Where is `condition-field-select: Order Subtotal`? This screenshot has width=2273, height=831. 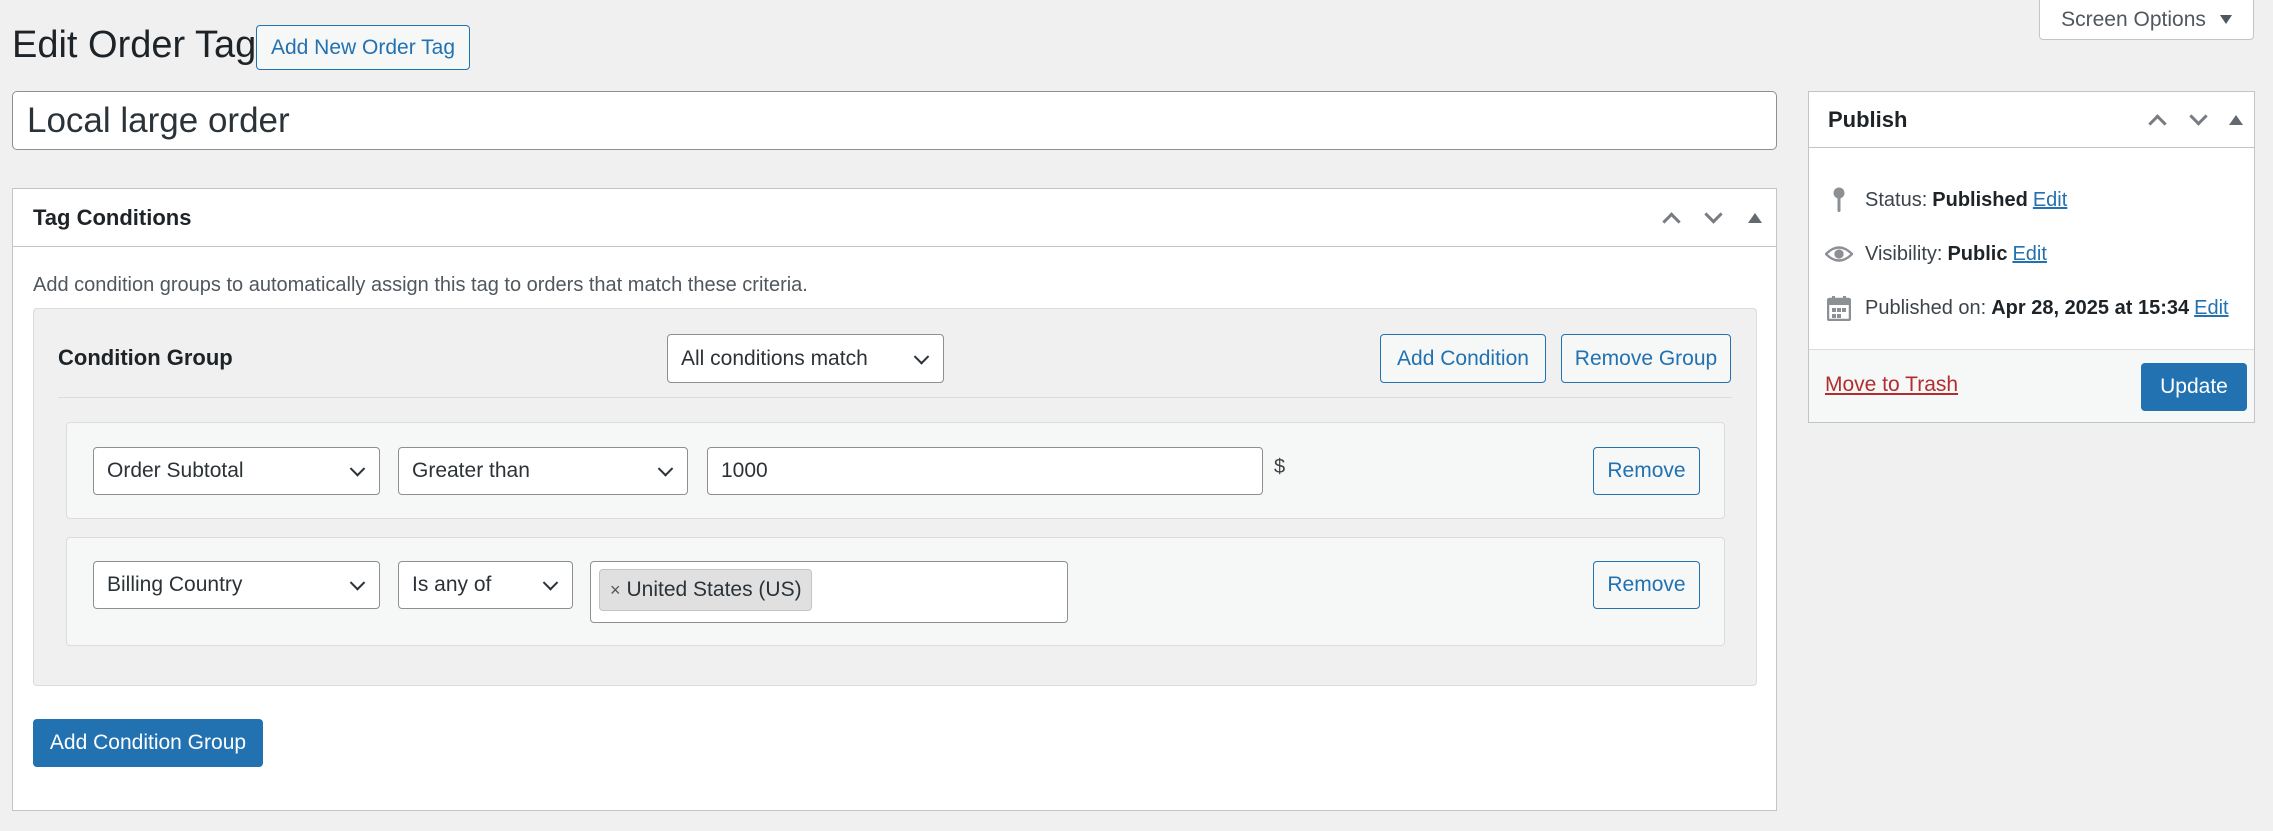
condition-field-select: Order Subtotal is located at coordinates (236, 471).